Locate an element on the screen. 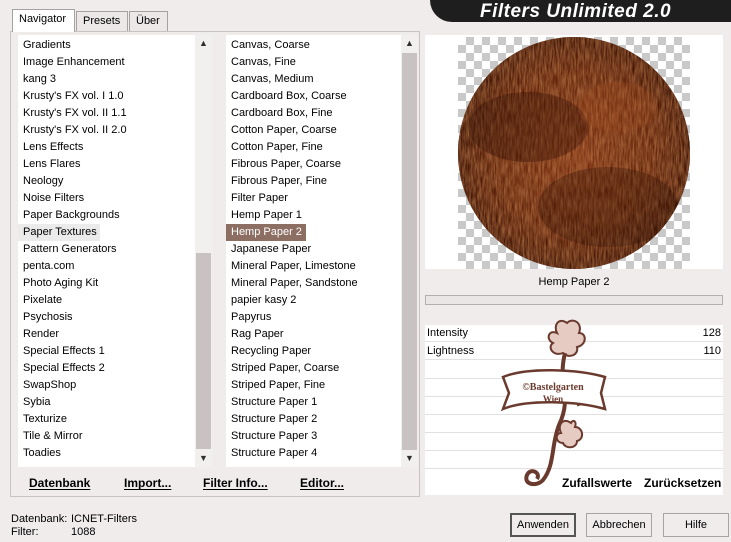 The height and width of the screenshot is (542, 731). list-item: Paper Textures is located at coordinates (59, 232).